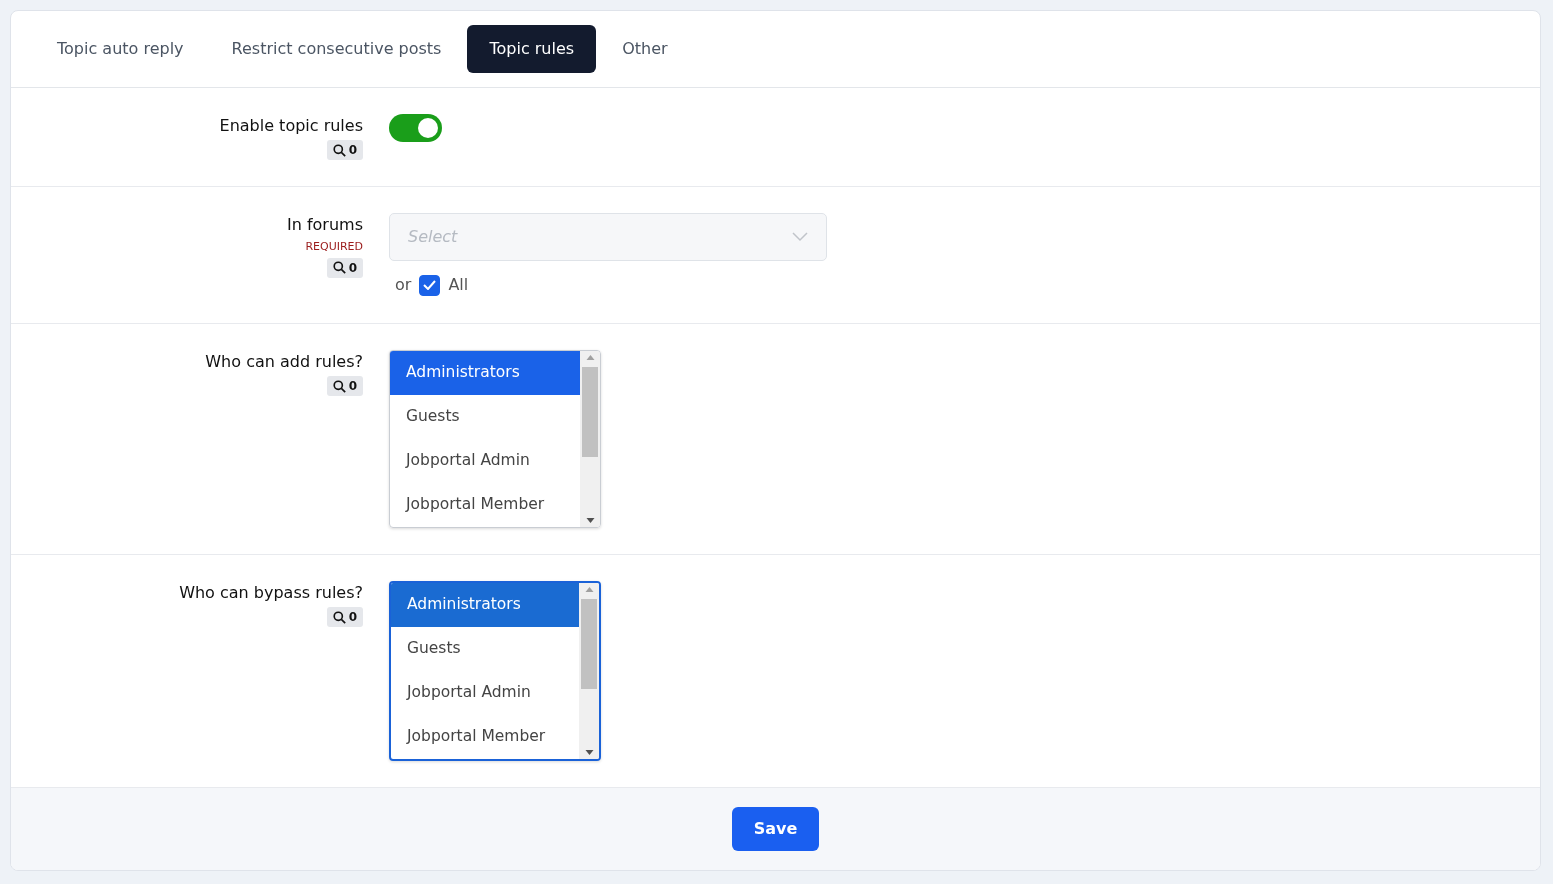 This screenshot has width=1553, height=884. Describe the element at coordinates (415, 128) in the screenshot. I see `toggle-switch` at that location.